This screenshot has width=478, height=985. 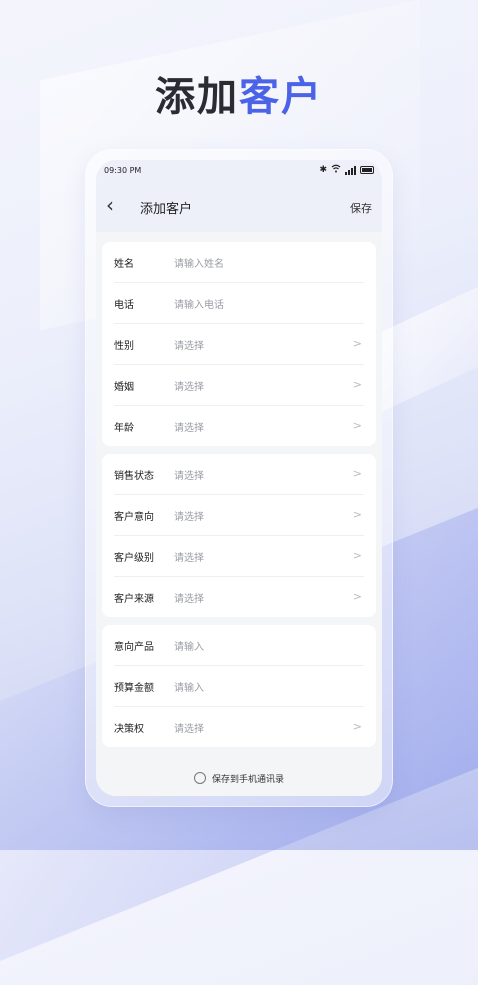 I want to click on back-button: ‹, so click(x=117, y=206).